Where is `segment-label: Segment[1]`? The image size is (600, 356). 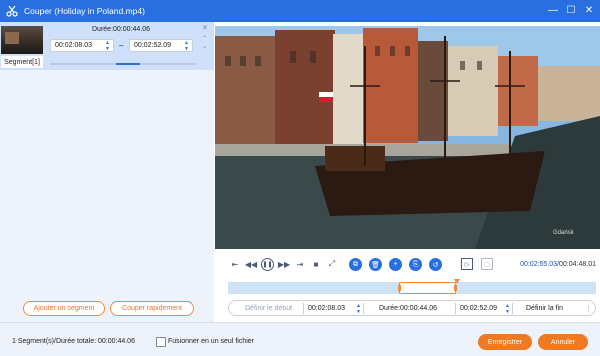 segment-label: Segment[1] is located at coordinates (22, 62).